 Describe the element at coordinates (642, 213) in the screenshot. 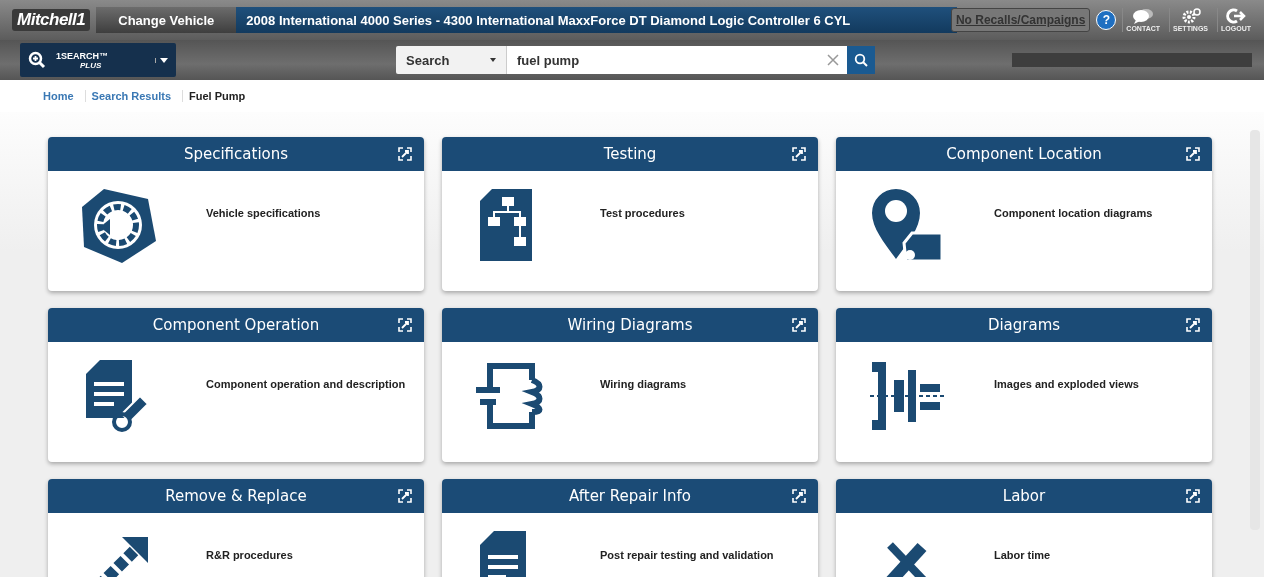

I see `card-description: Test procedures` at that location.